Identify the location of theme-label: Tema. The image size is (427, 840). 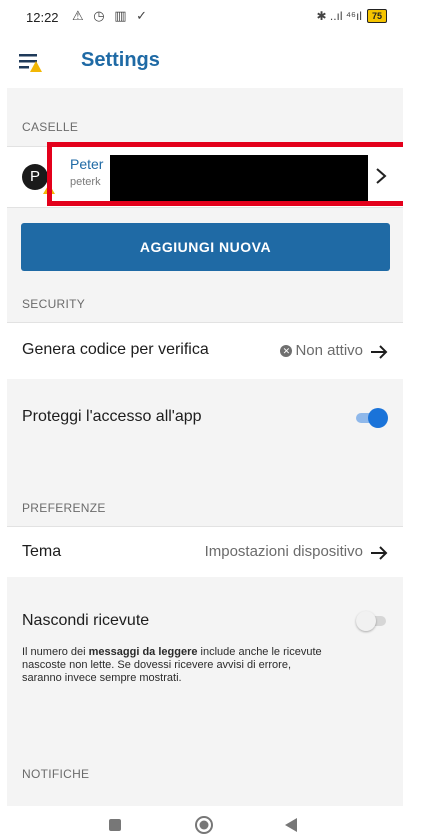
(42, 551).